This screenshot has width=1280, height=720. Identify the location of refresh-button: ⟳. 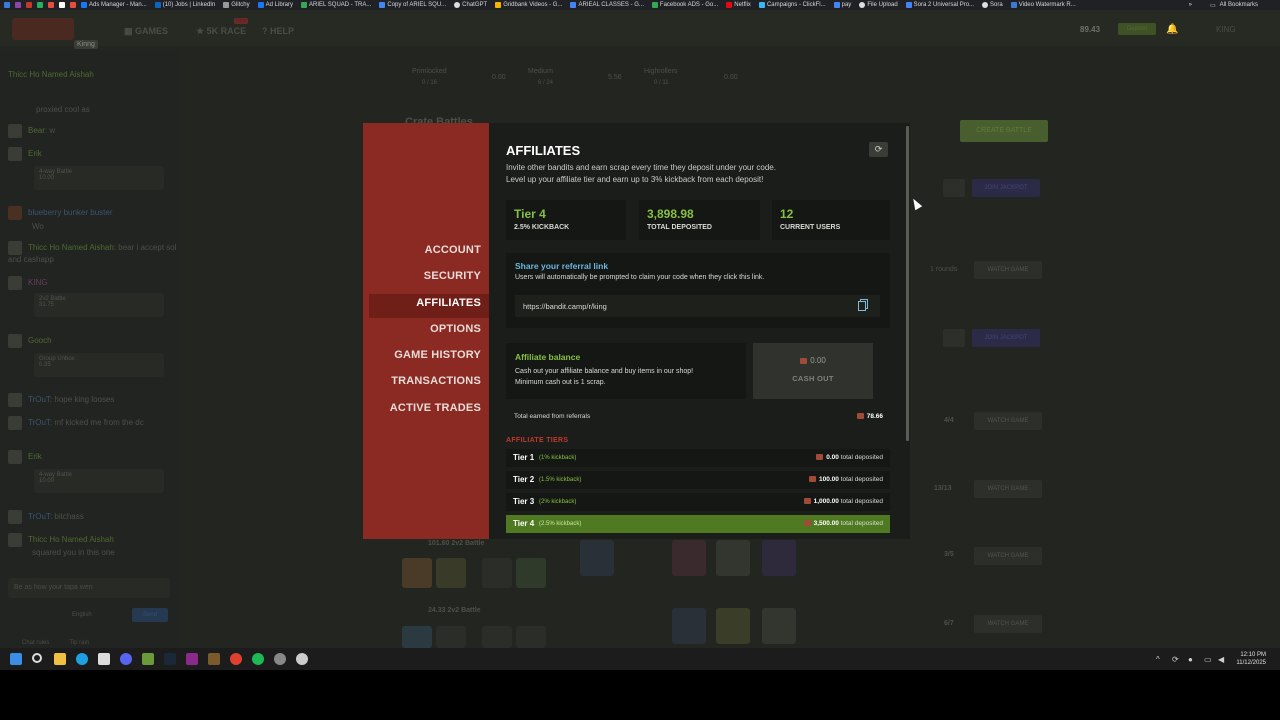
(878, 149).